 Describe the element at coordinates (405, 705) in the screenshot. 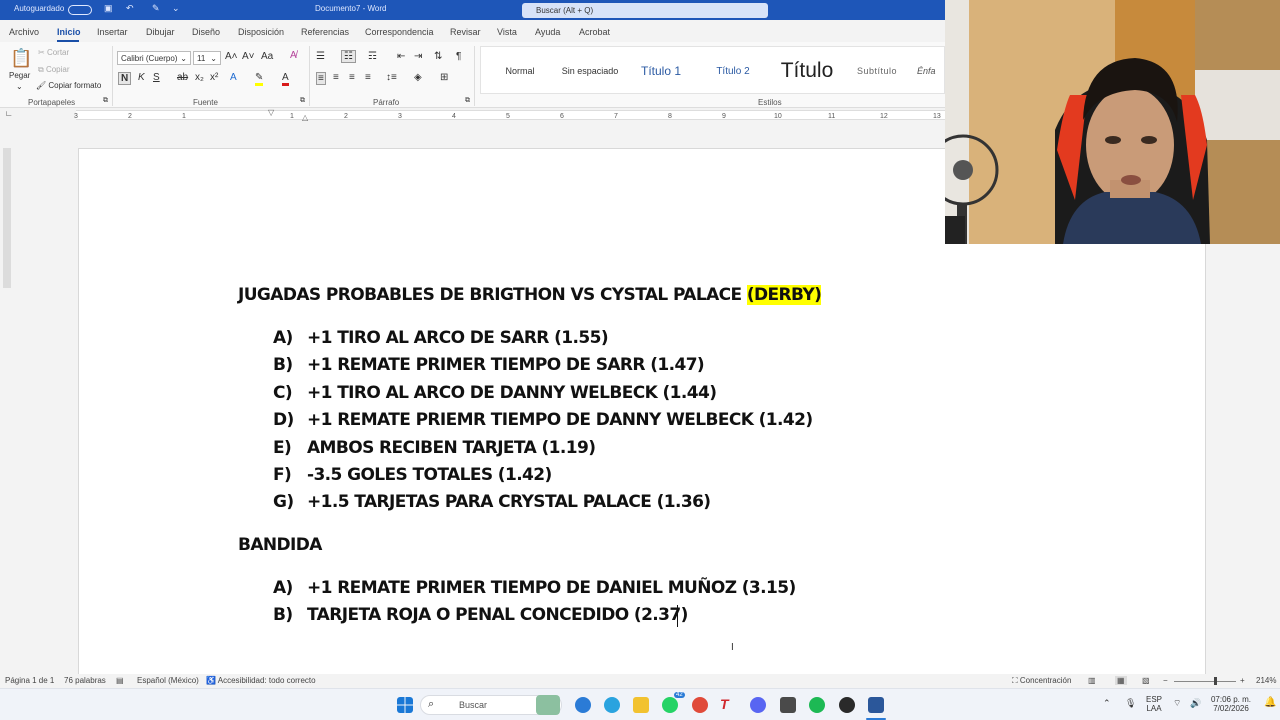

I see `windows-start-icon` at that location.